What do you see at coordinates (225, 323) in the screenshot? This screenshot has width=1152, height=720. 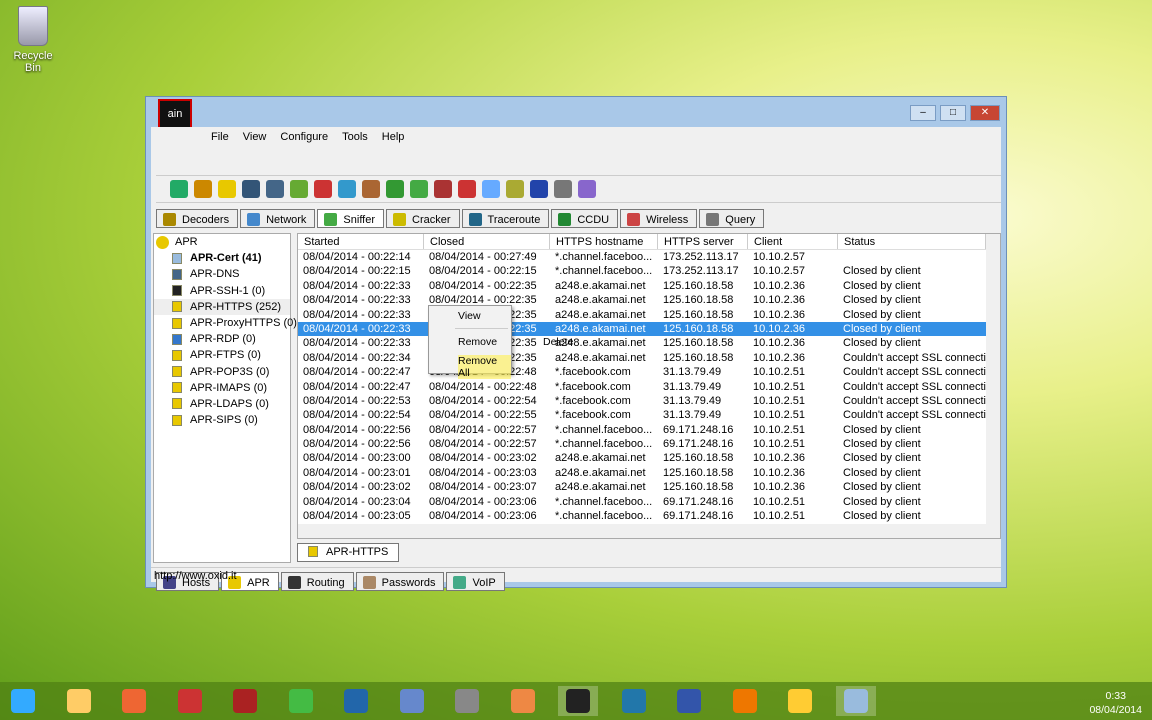 I see `tree-item: APR-ProxyHTTPS (0)` at bounding box center [225, 323].